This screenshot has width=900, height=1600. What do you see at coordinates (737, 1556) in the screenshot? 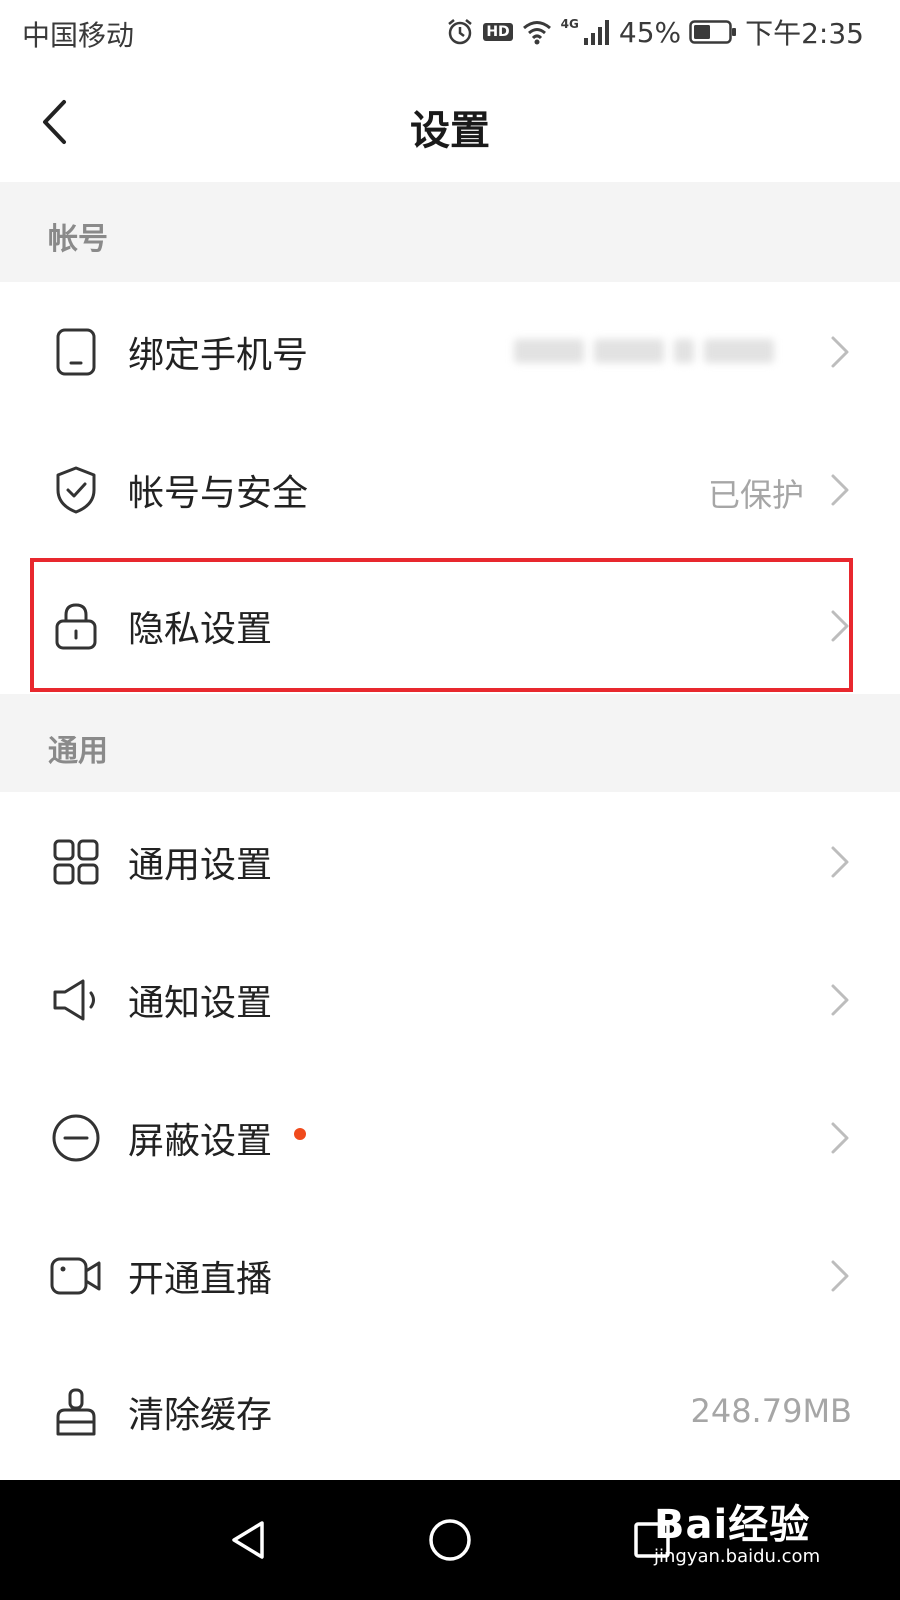
I see `watermark-url: jingyan.baidu.com` at bounding box center [737, 1556].